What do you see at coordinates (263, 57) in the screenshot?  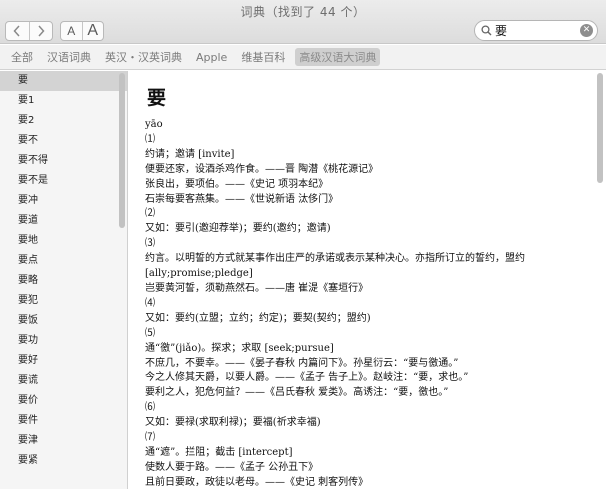 I see `tab-wikipedia: 维基百科` at bounding box center [263, 57].